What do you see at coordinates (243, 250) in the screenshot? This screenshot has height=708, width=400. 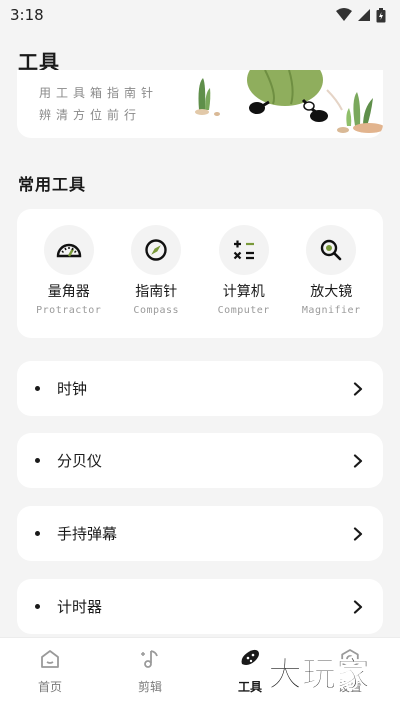 I see `calculator-icon` at bounding box center [243, 250].